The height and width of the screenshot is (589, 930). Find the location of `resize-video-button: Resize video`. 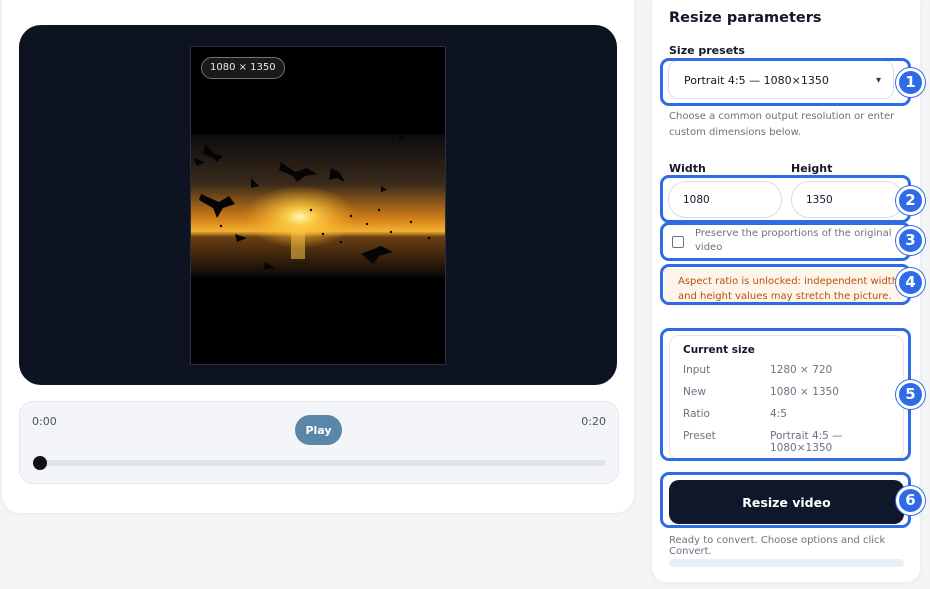

resize-video-button: Resize video is located at coordinates (786, 502).